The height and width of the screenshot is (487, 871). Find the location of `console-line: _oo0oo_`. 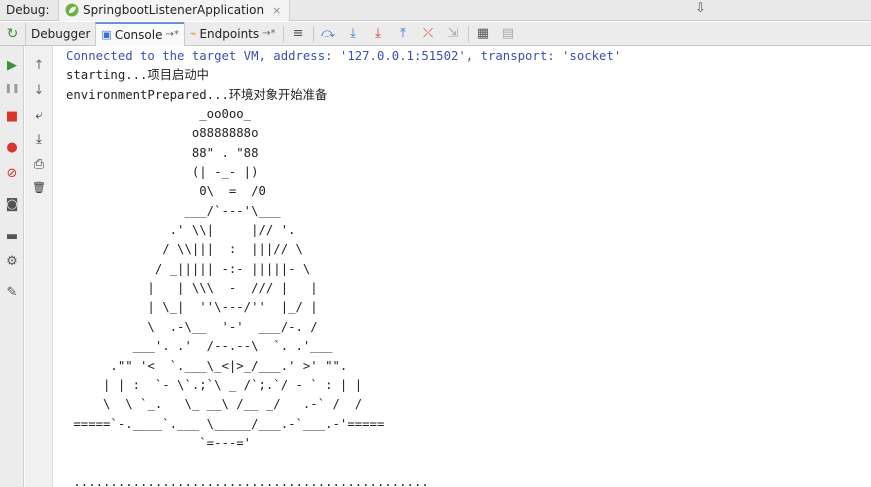

console-line: _oo0oo_ is located at coordinates (159, 114).